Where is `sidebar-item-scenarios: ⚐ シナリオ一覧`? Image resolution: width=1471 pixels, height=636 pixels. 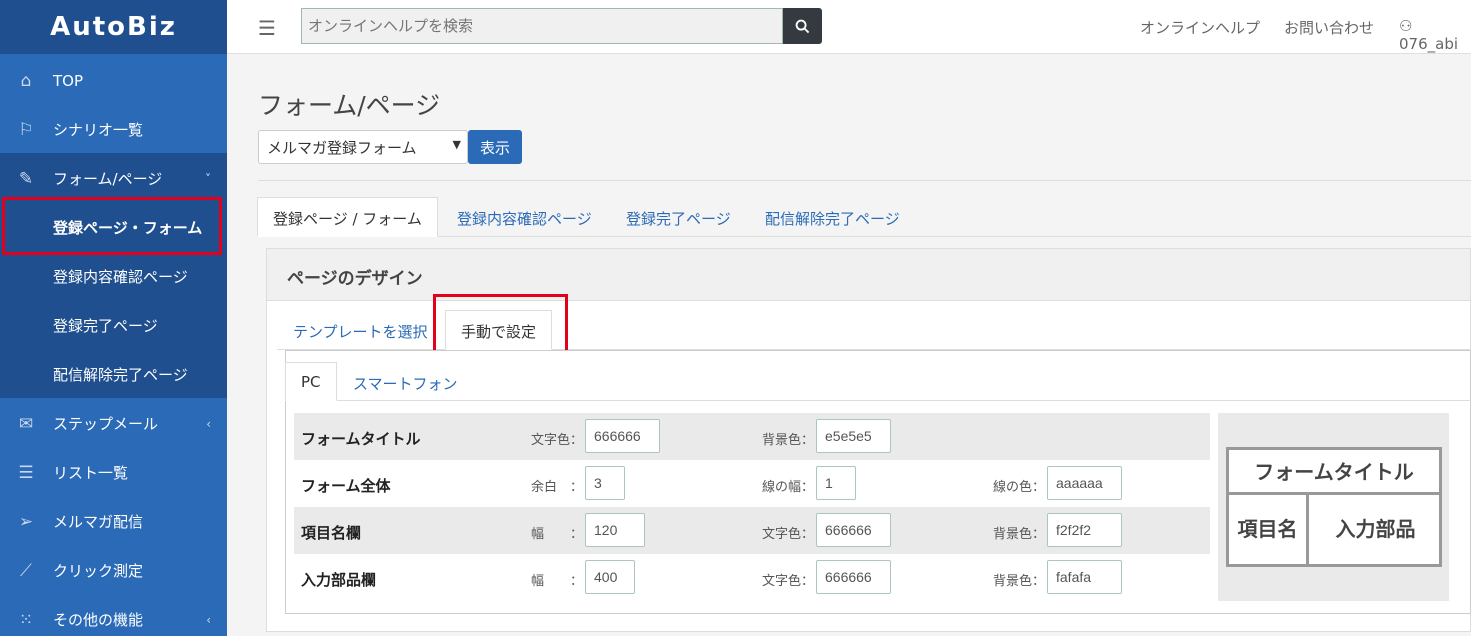 sidebar-item-scenarios: ⚐ シナリオ一覧 is located at coordinates (113, 129).